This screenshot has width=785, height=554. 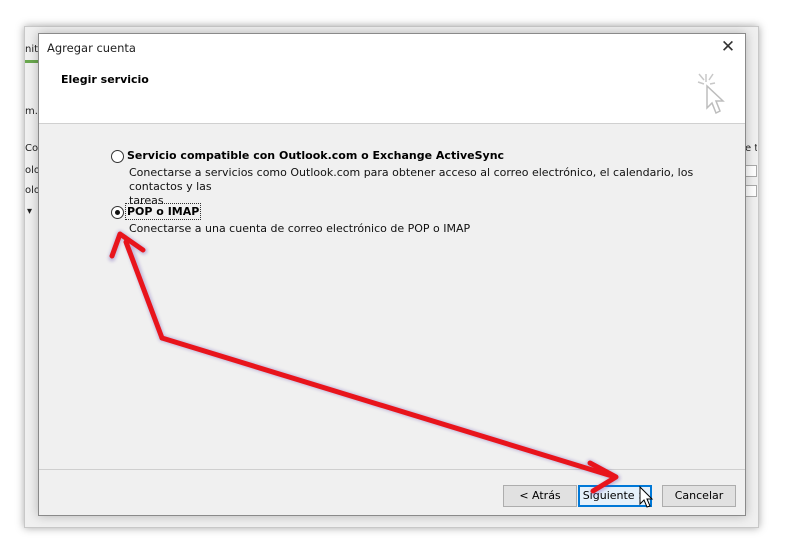 What do you see at coordinates (751, 148) in the screenshot?
I see `bg-fragment: e t` at bounding box center [751, 148].